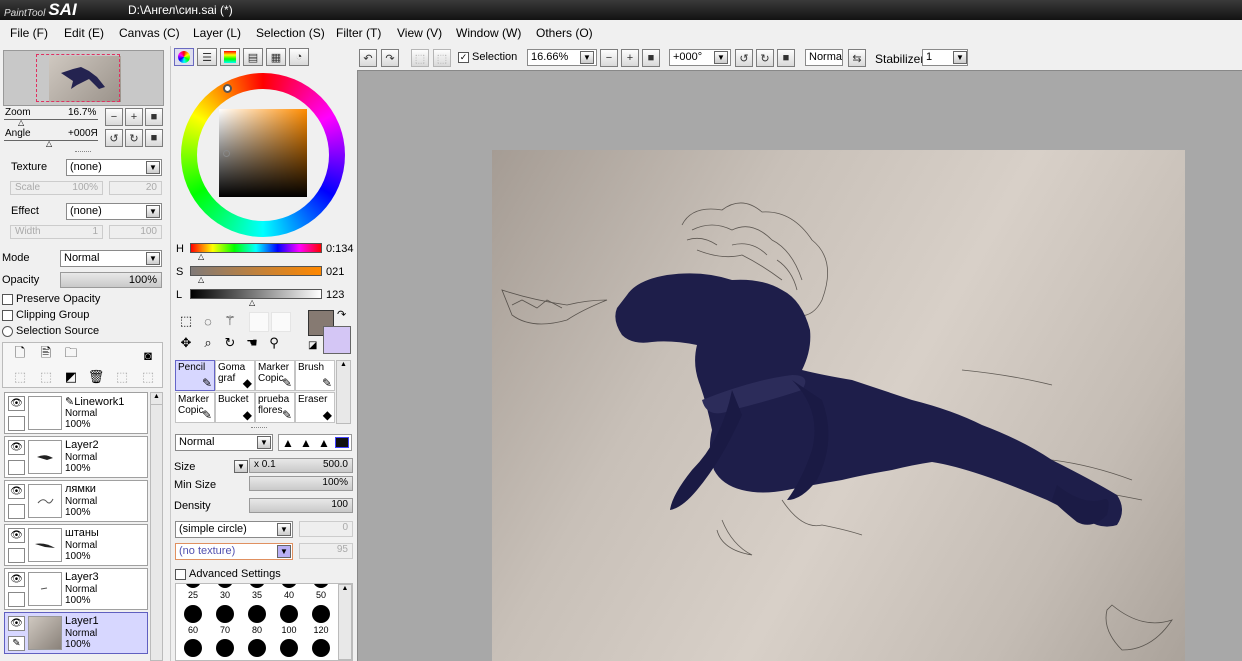 The width and height of the screenshot is (1242, 661). What do you see at coordinates (228, 574) in the screenshot?
I see `advanced-settings-checkbox: Advanced Settings` at bounding box center [228, 574].